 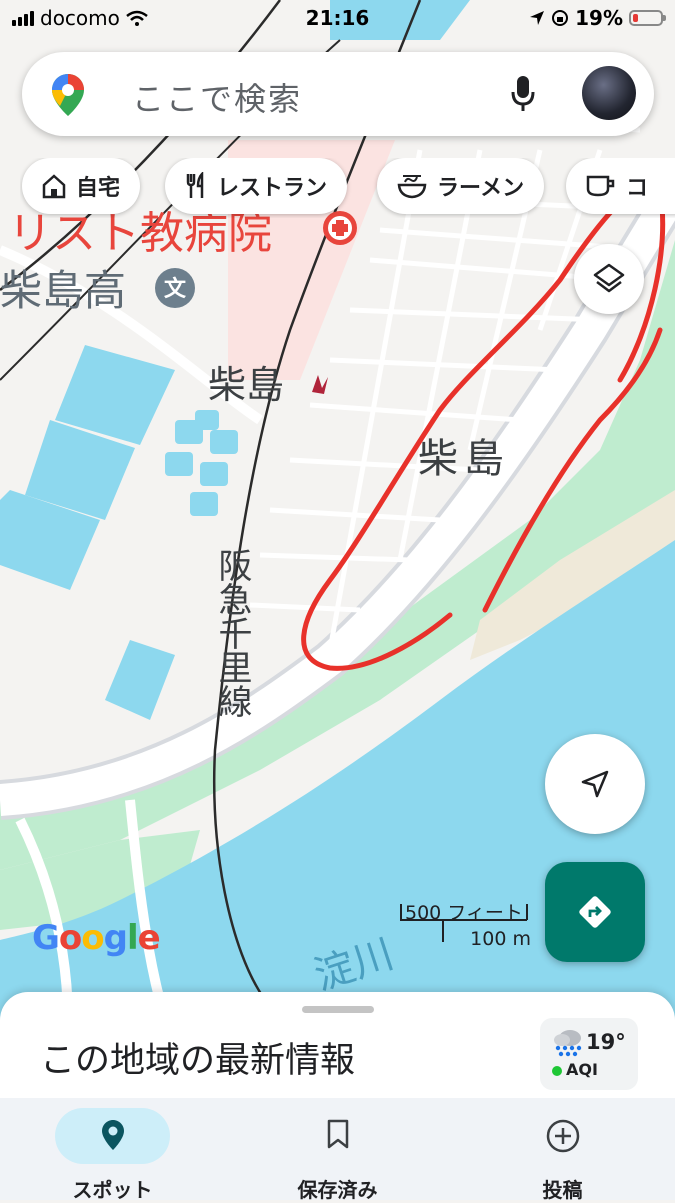 What do you see at coordinates (198, 1061) in the screenshot?
I see `sheet-title: この地域の最新情報` at bounding box center [198, 1061].